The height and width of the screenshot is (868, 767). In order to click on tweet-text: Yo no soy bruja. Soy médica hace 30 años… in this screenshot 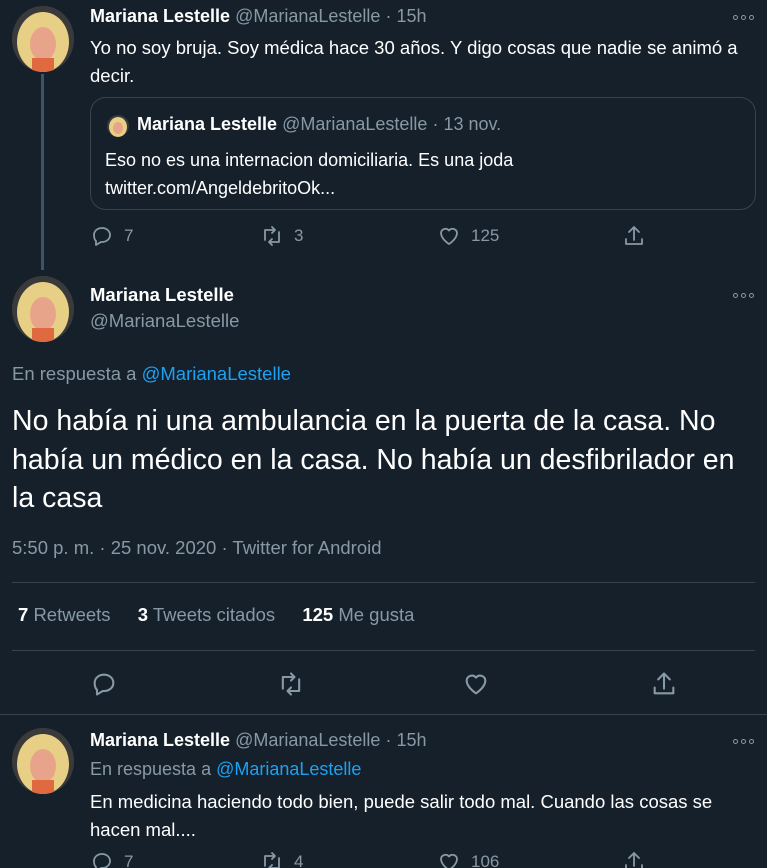, I will do `click(414, 61)`.